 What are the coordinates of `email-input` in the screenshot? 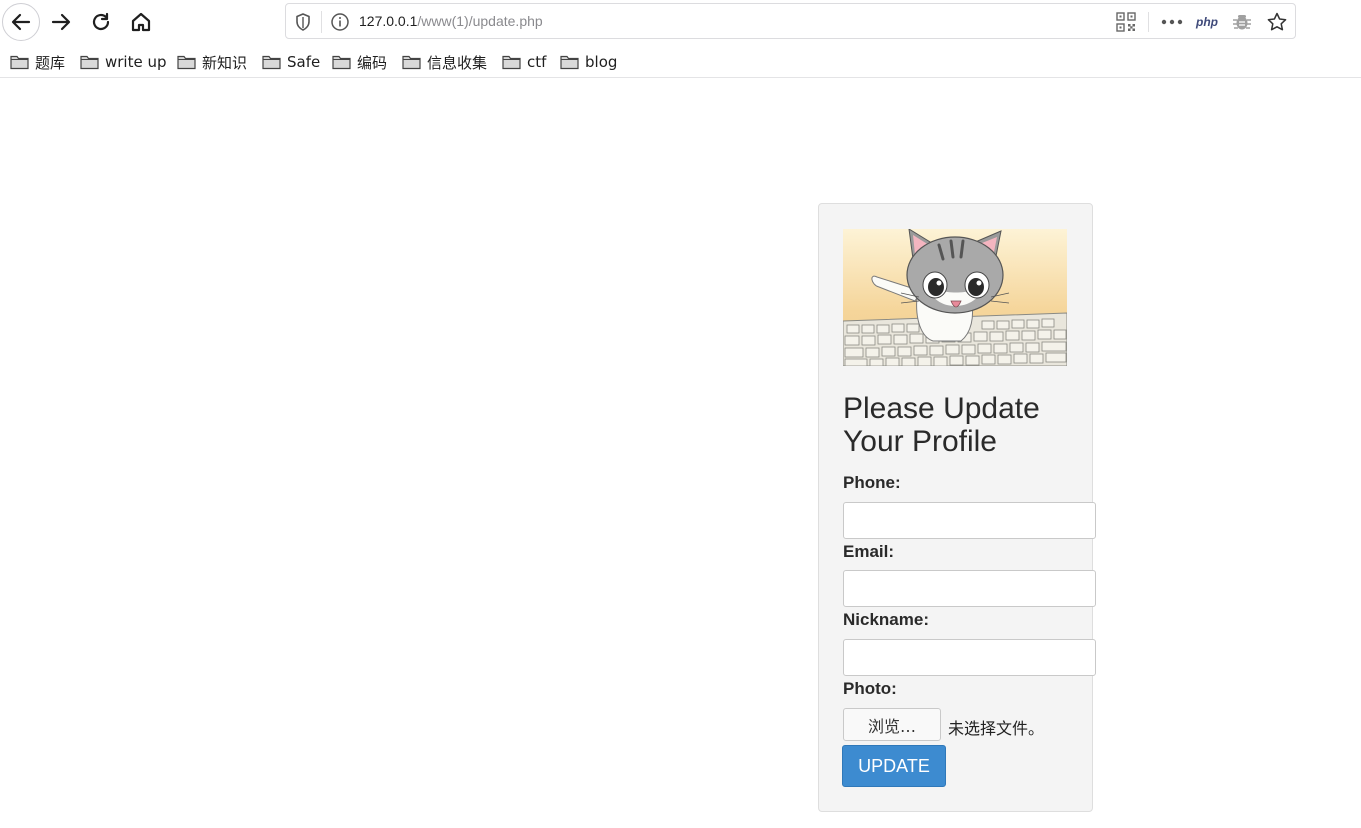 It's located at (969, 588).